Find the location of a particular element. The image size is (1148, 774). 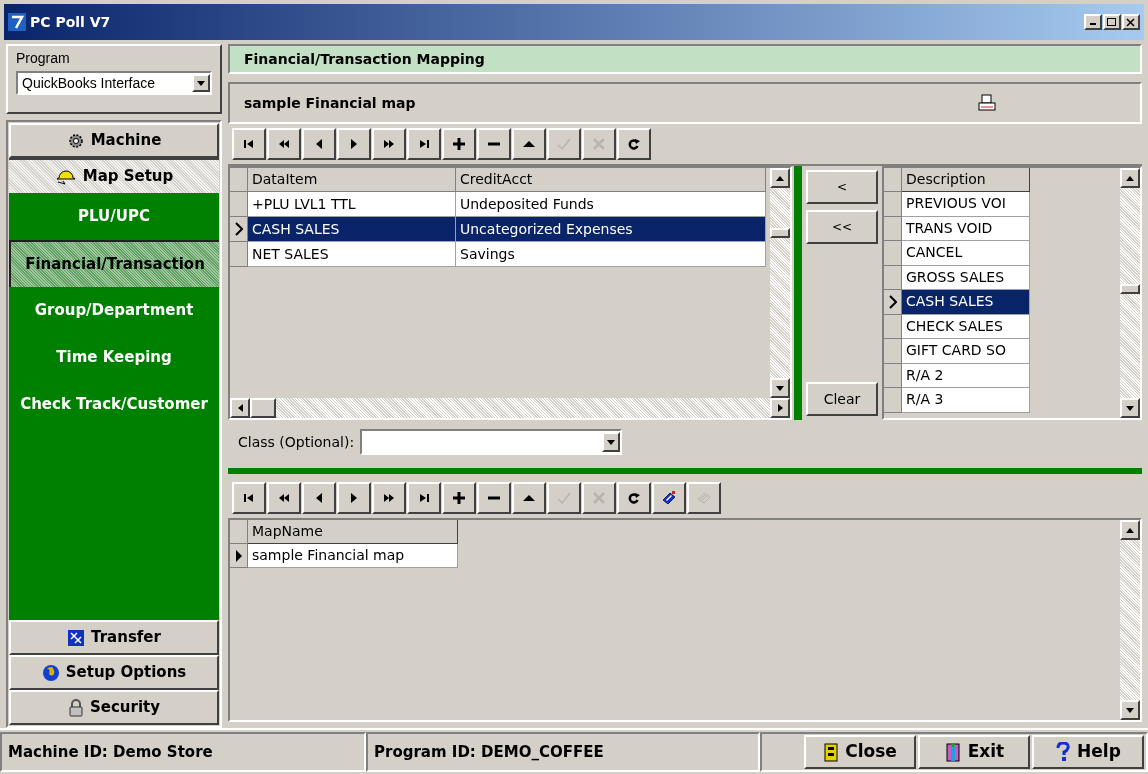

class-dropdown is located at coordinates (491, 442).